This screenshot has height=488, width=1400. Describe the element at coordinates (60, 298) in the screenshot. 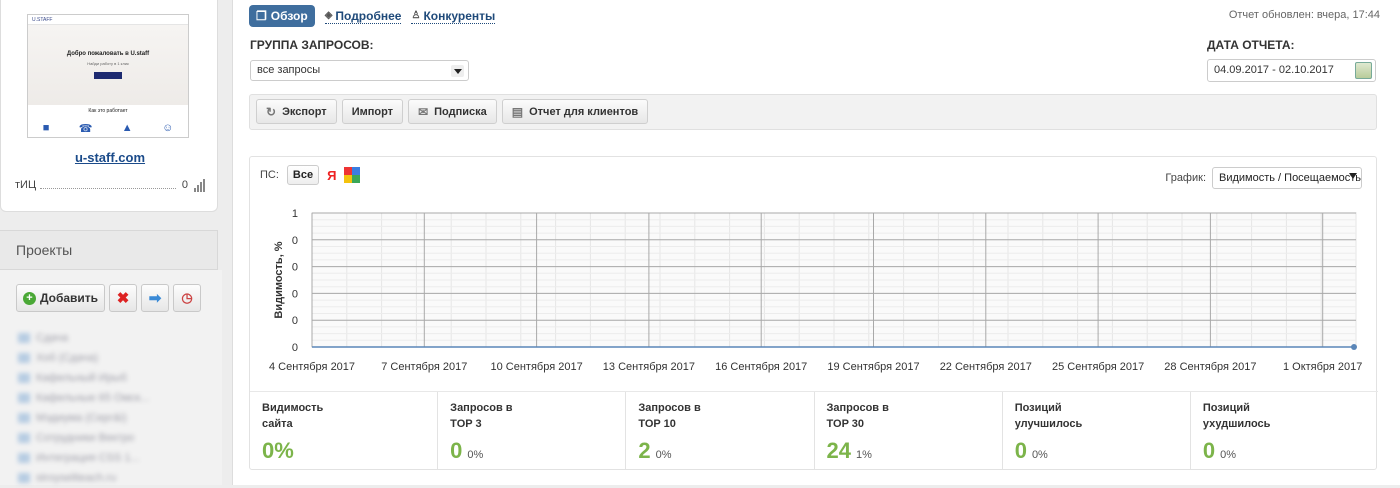

I see `add-project-button: + Добавить` at that location.